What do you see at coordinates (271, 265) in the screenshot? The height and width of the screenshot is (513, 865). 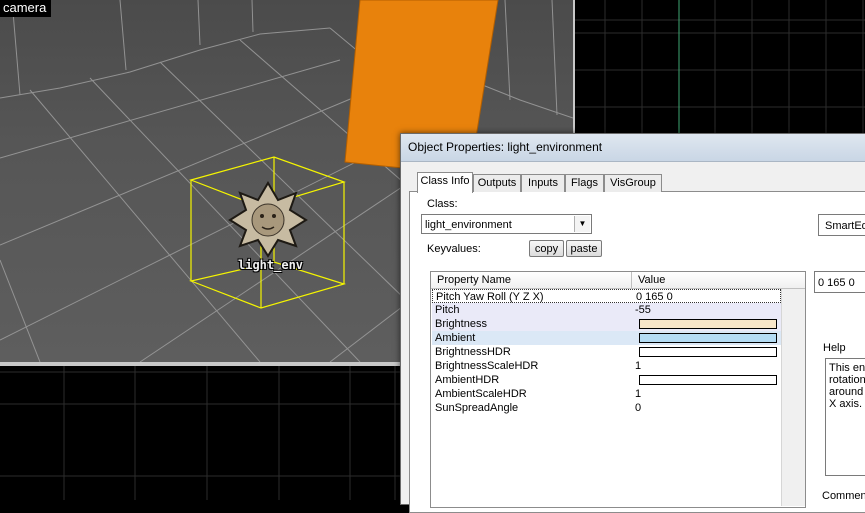 I see `entity-label: light_env` at bounding box center [271, 265].